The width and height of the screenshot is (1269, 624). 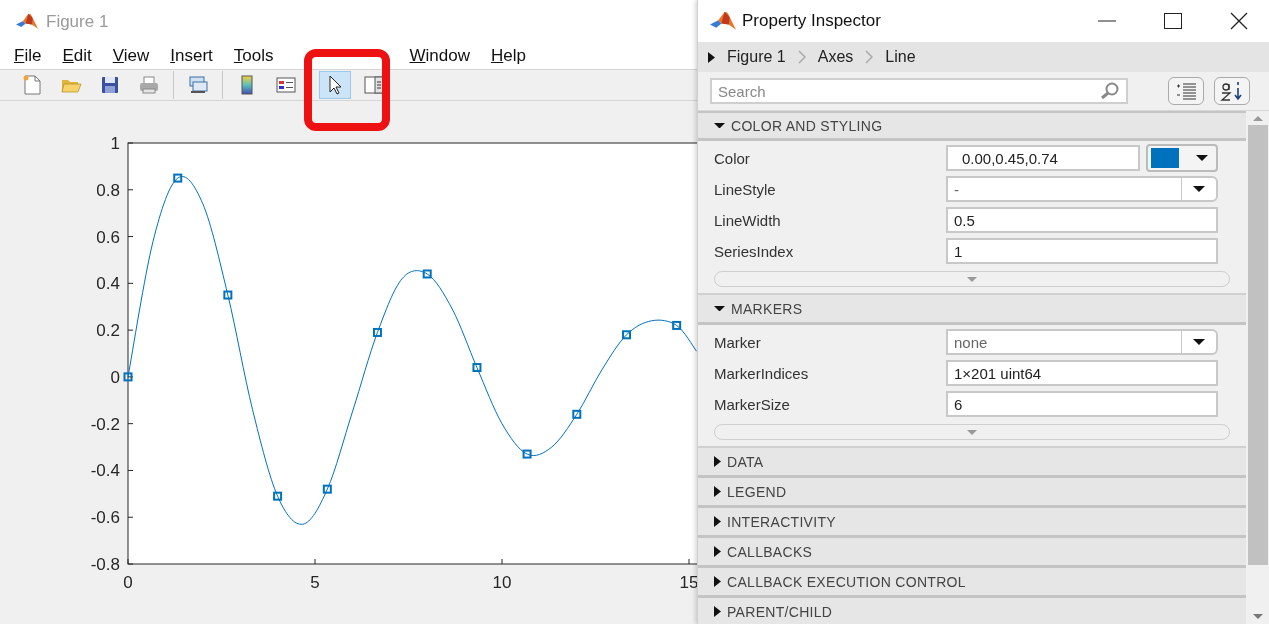 What do you see at coordinates (1082, 404) in the screenshot?
I see `value-field: 6` at bounding box center [1082, 404].